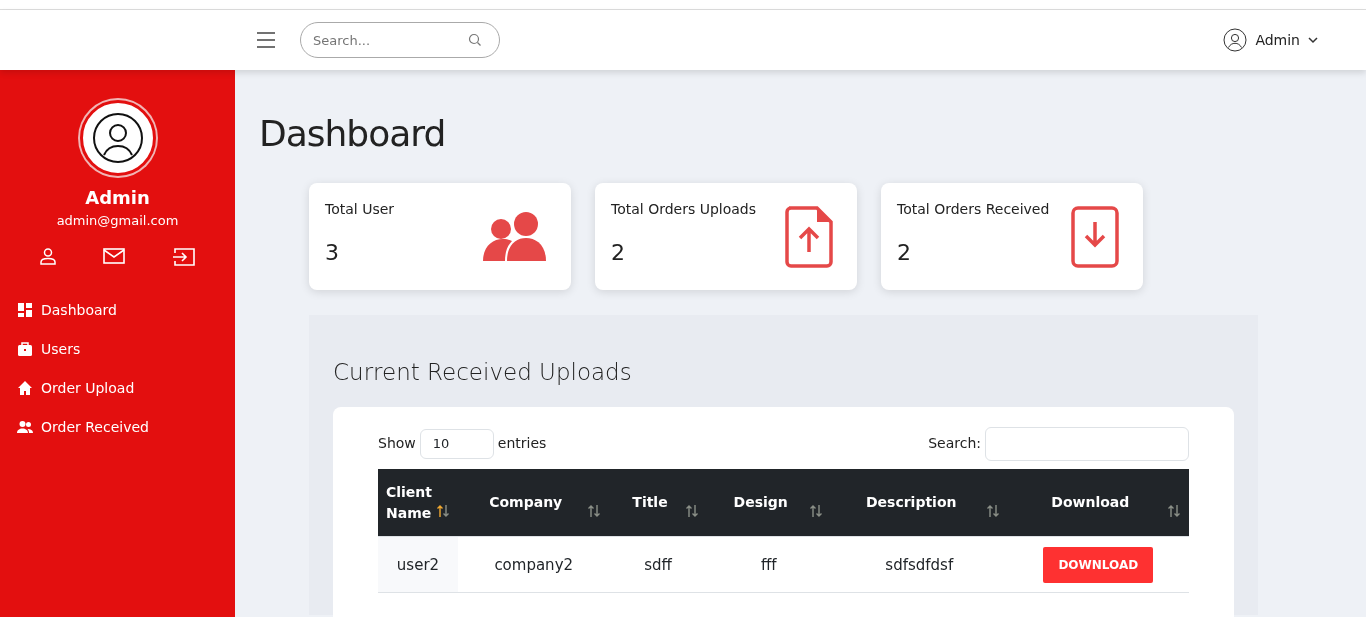 Image resolution: width=1366 pixels, height=617 pixels. Describe the element at coordinates (658, 564) in the screenshot. I see `table-cell: sdff` at that location.